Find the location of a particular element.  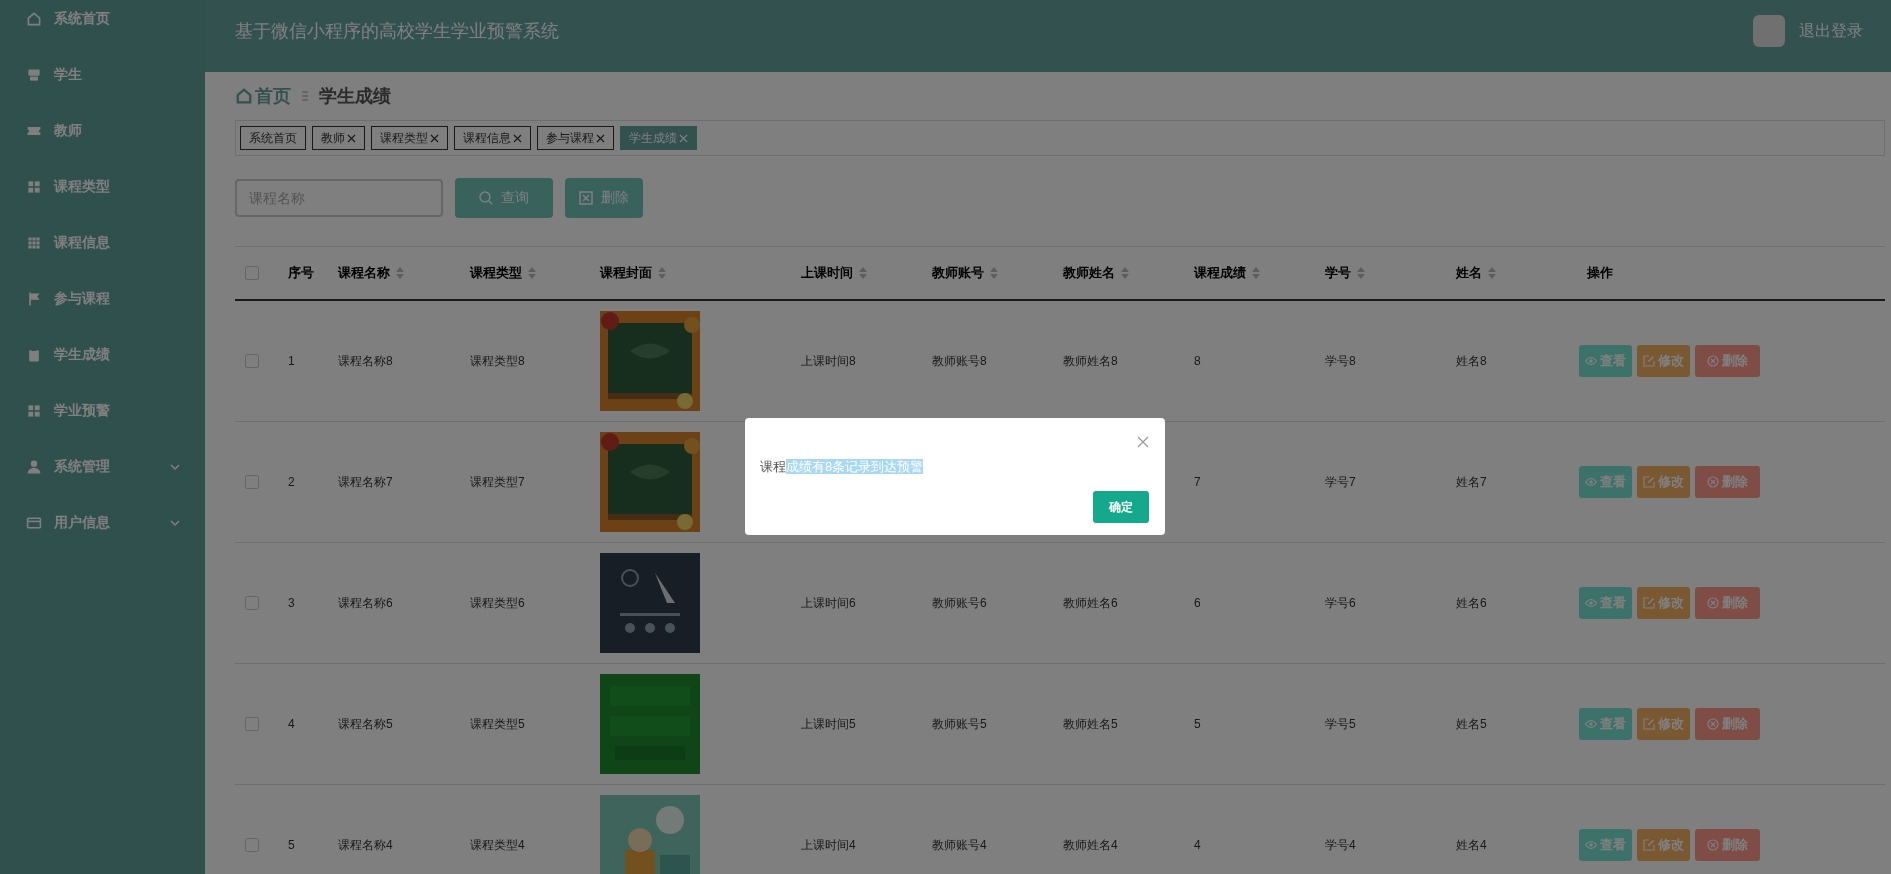

search-button: 查询 is located at coordinates (504, 198).